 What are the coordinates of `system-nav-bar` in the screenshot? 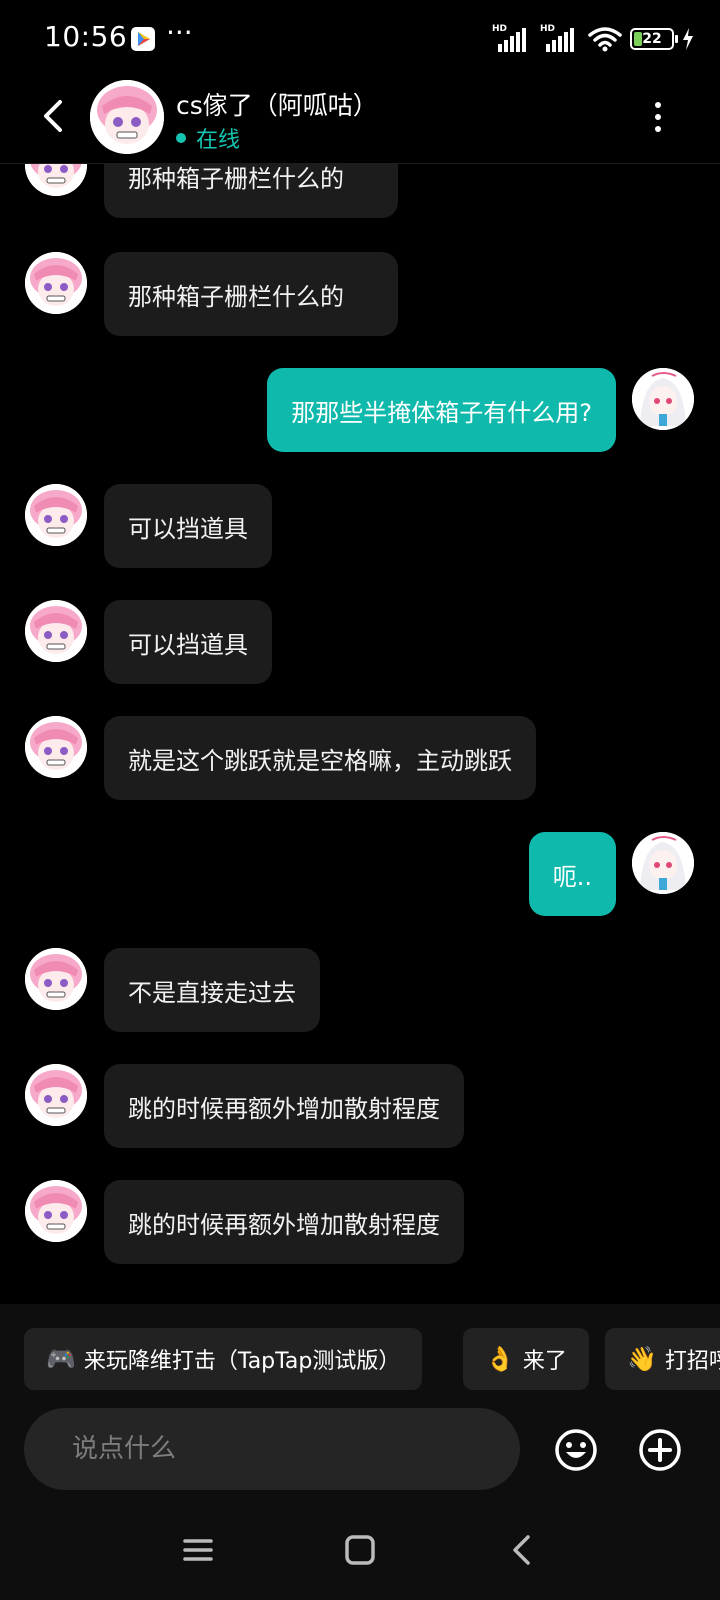 It's located at (360, 1550).